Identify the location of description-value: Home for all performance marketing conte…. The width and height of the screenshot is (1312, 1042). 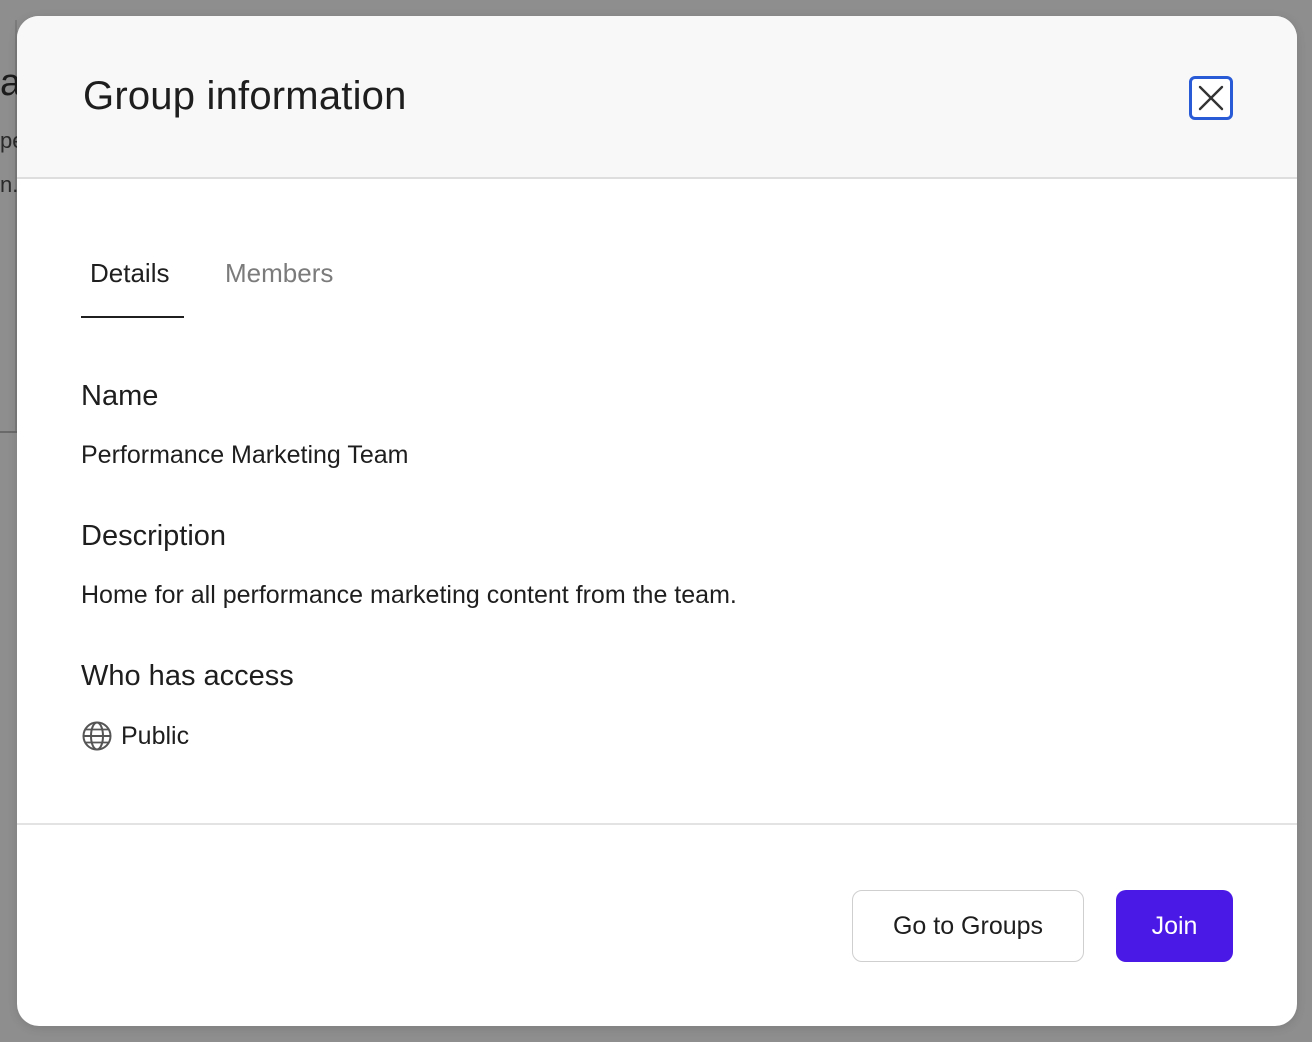
(409, 595).